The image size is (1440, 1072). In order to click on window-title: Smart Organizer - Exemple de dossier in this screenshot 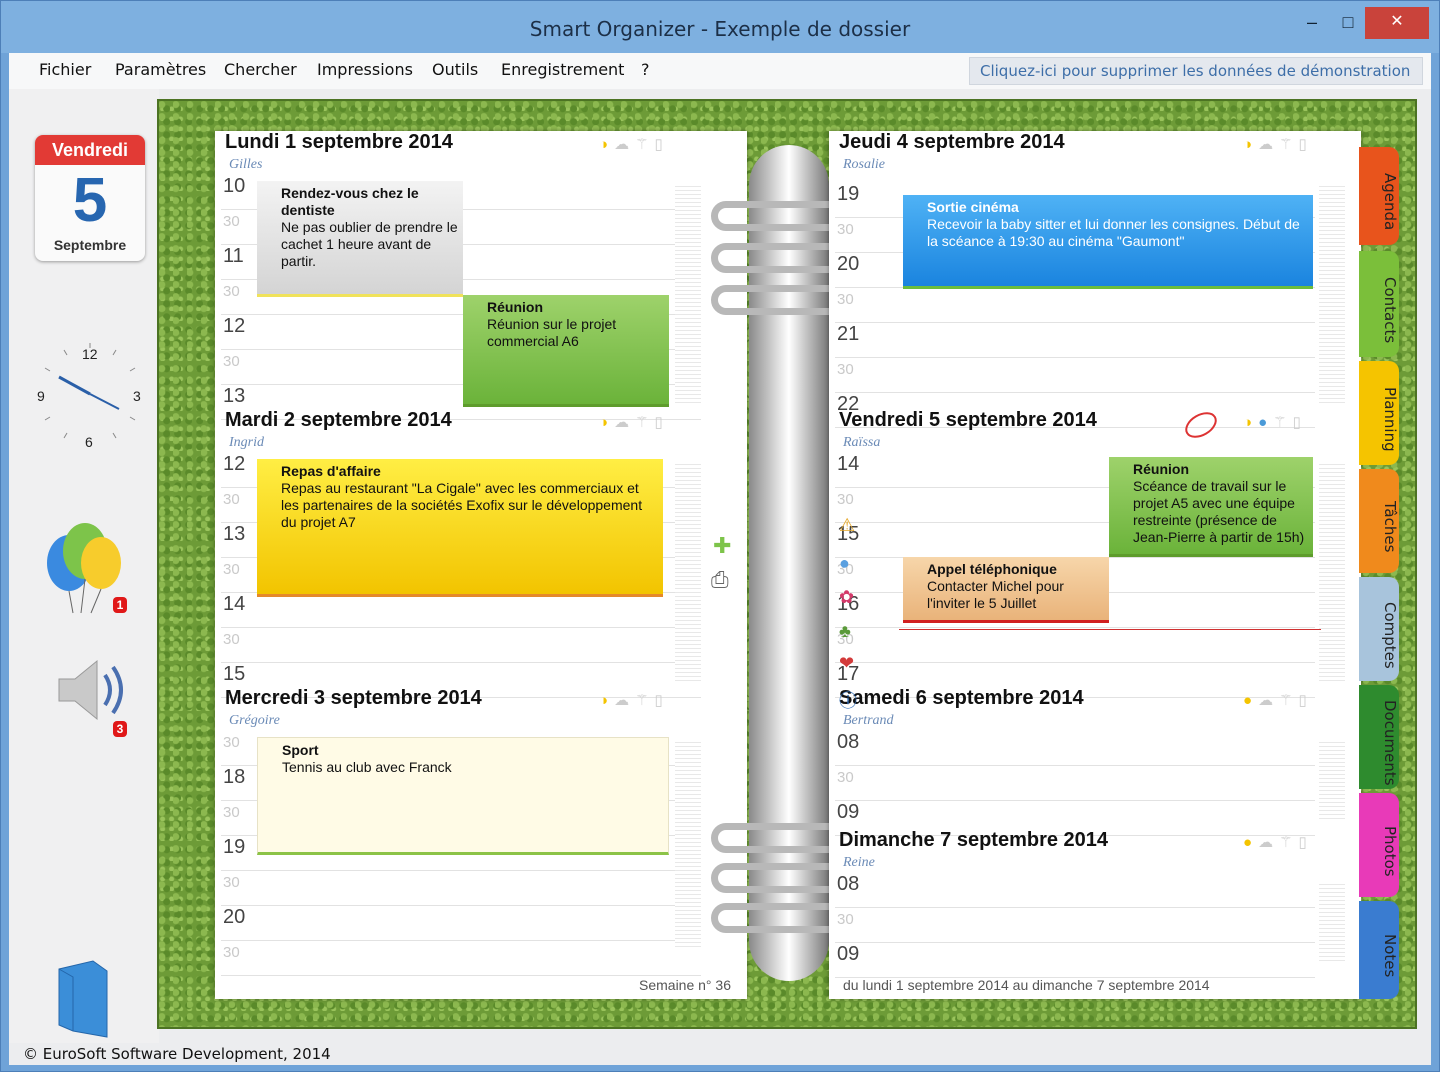, I will do `click(720, 29)`.